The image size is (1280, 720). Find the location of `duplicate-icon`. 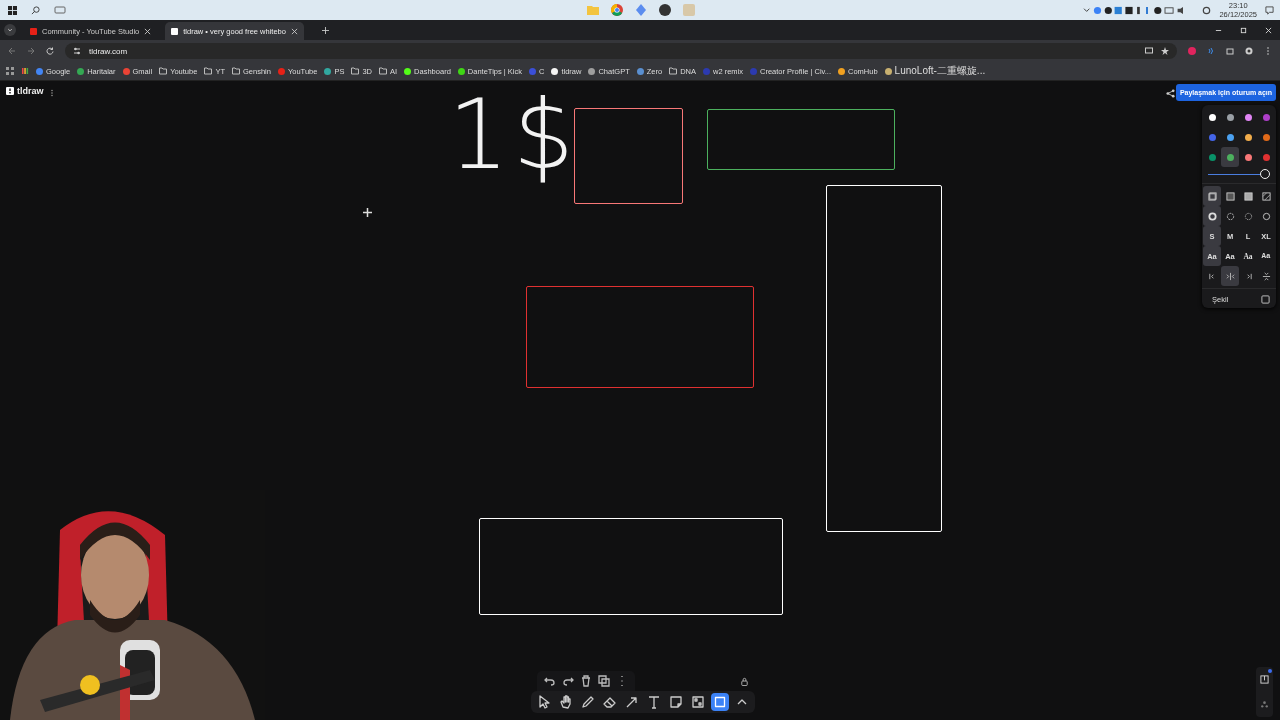

duplicate-icon is located at coordinates (604, 681).